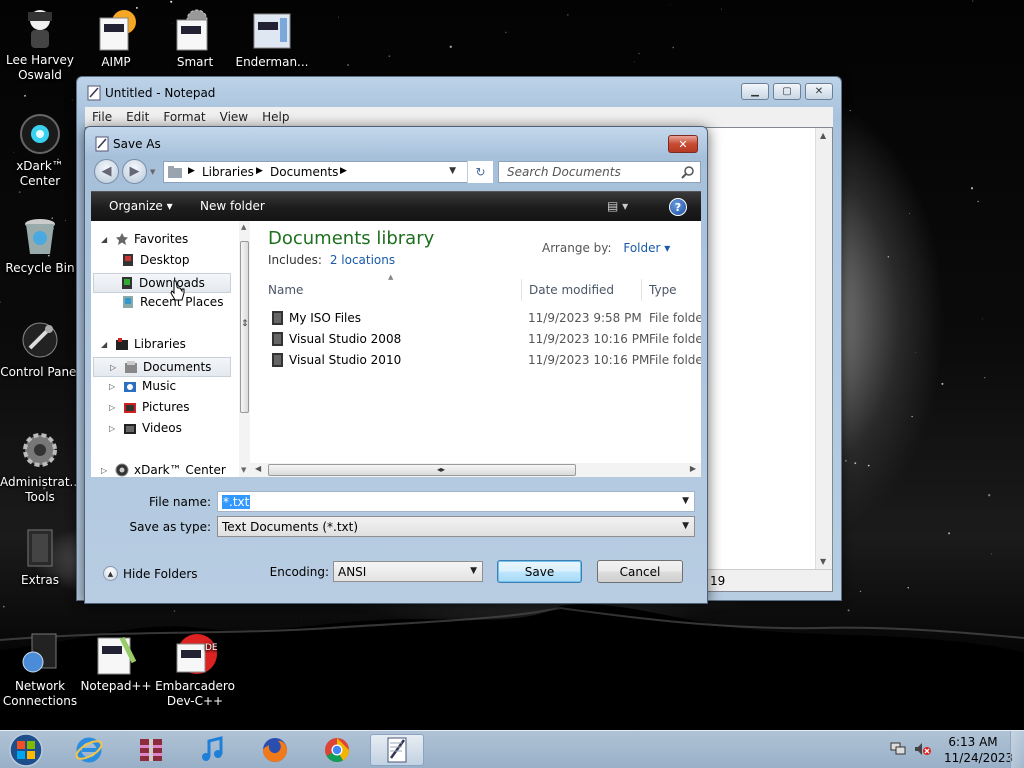 The height and width of the screenshot is (768, 1024). I want to click on notepad-icon, so click(397, 750).